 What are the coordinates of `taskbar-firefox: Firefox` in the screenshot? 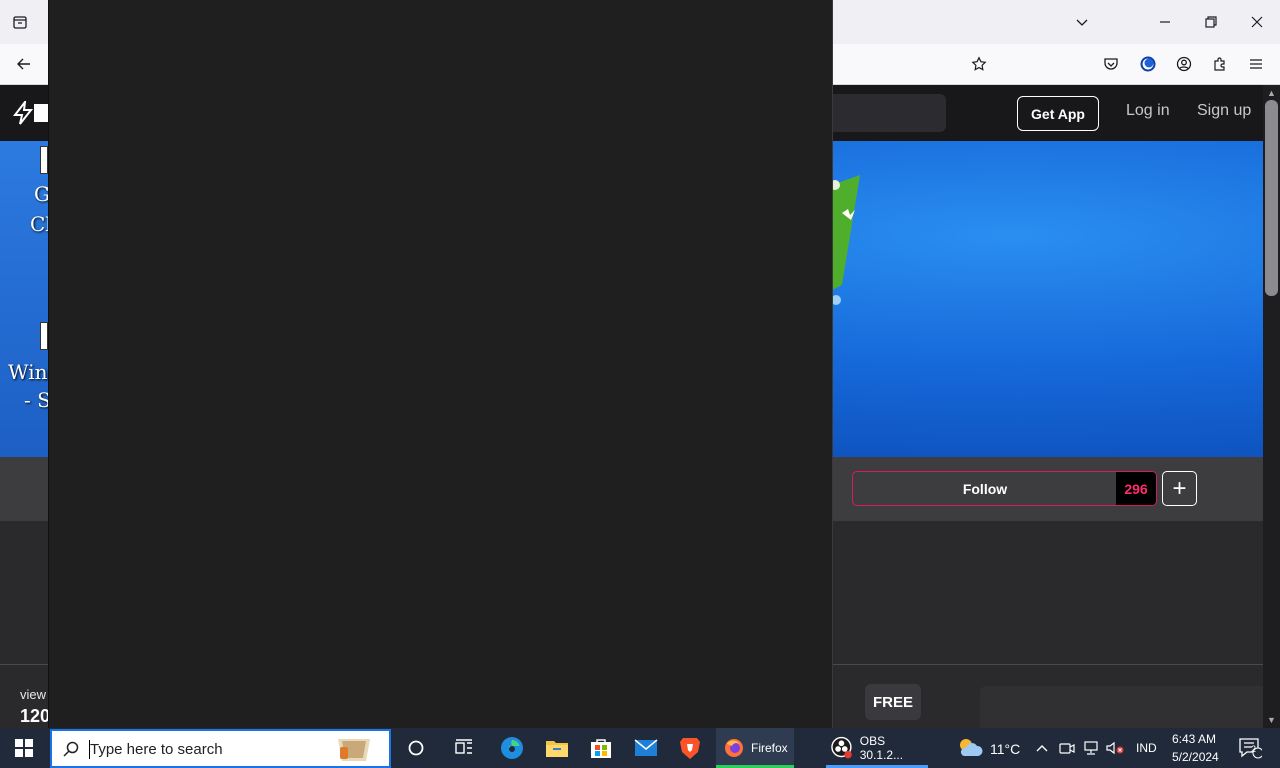 It's located at (755, 748).